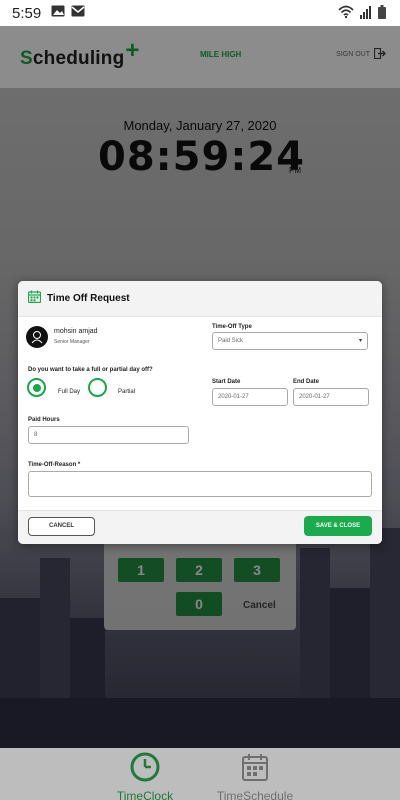 This screenshot has height=800, width=400. What do you see at coordinates (54, 465) in the screenshot?
I see `time-off-reason-label: Time-Off-Reason *` at bounding box center [54, 465].